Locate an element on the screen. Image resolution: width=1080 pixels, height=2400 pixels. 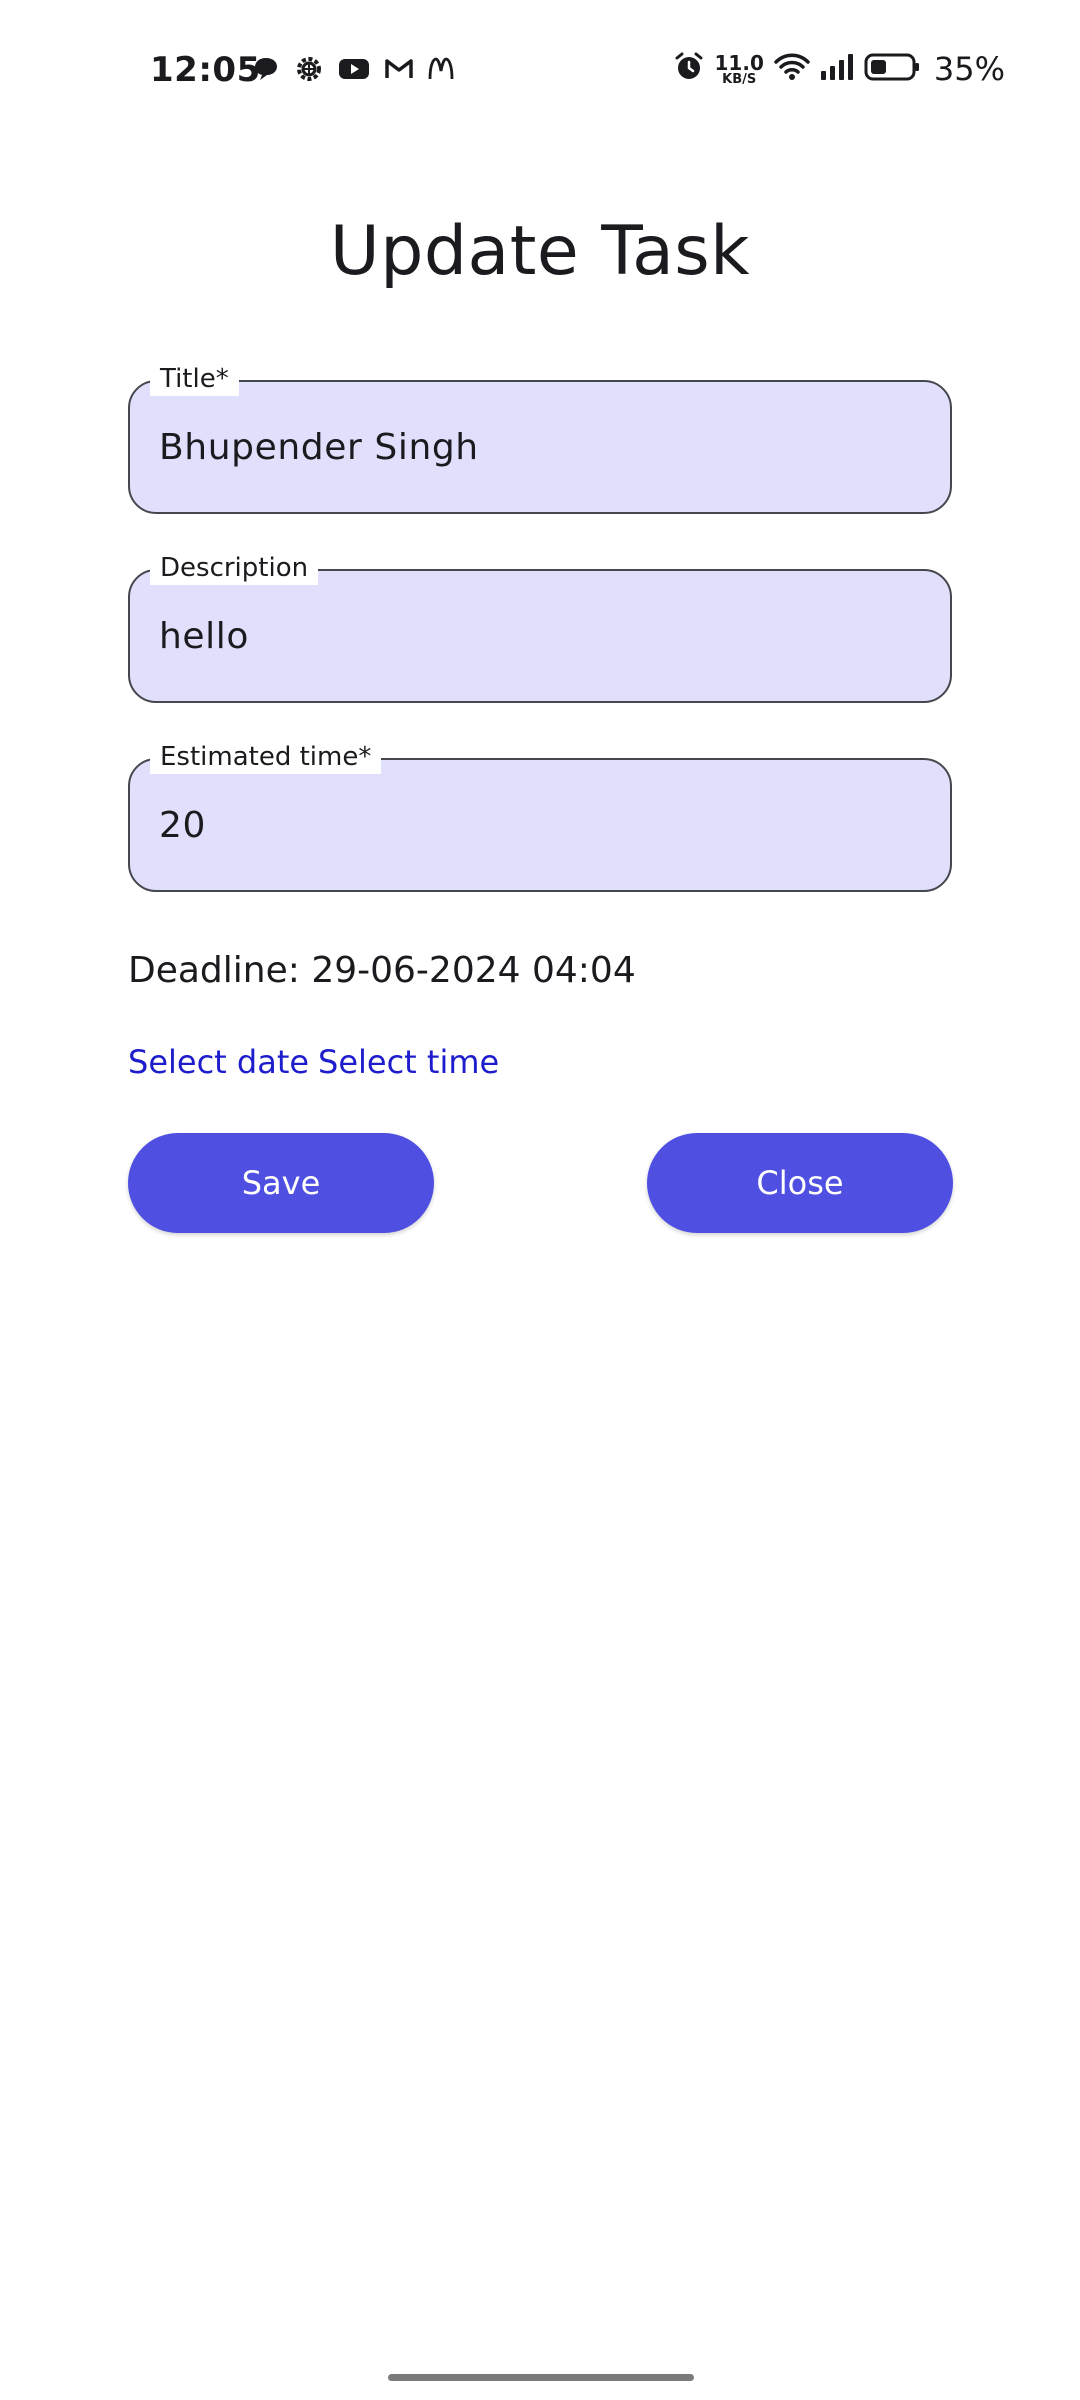
chat-icon is located at coordinates (266, 69).